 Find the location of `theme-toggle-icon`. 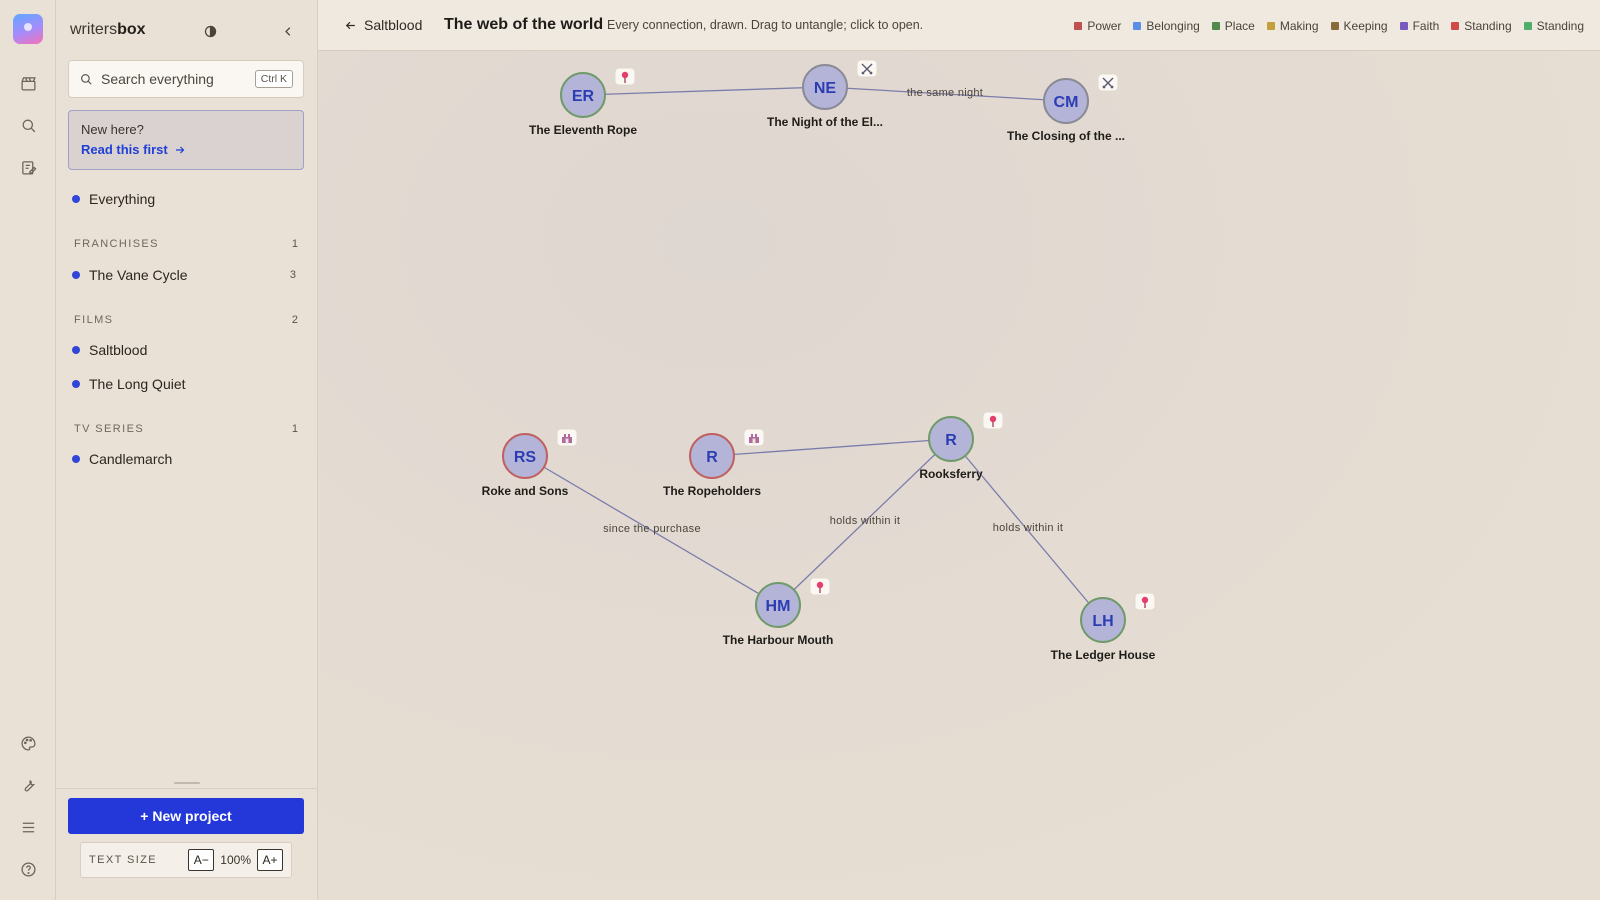

theme-toggle-icon is located at coordinates (210, 31).